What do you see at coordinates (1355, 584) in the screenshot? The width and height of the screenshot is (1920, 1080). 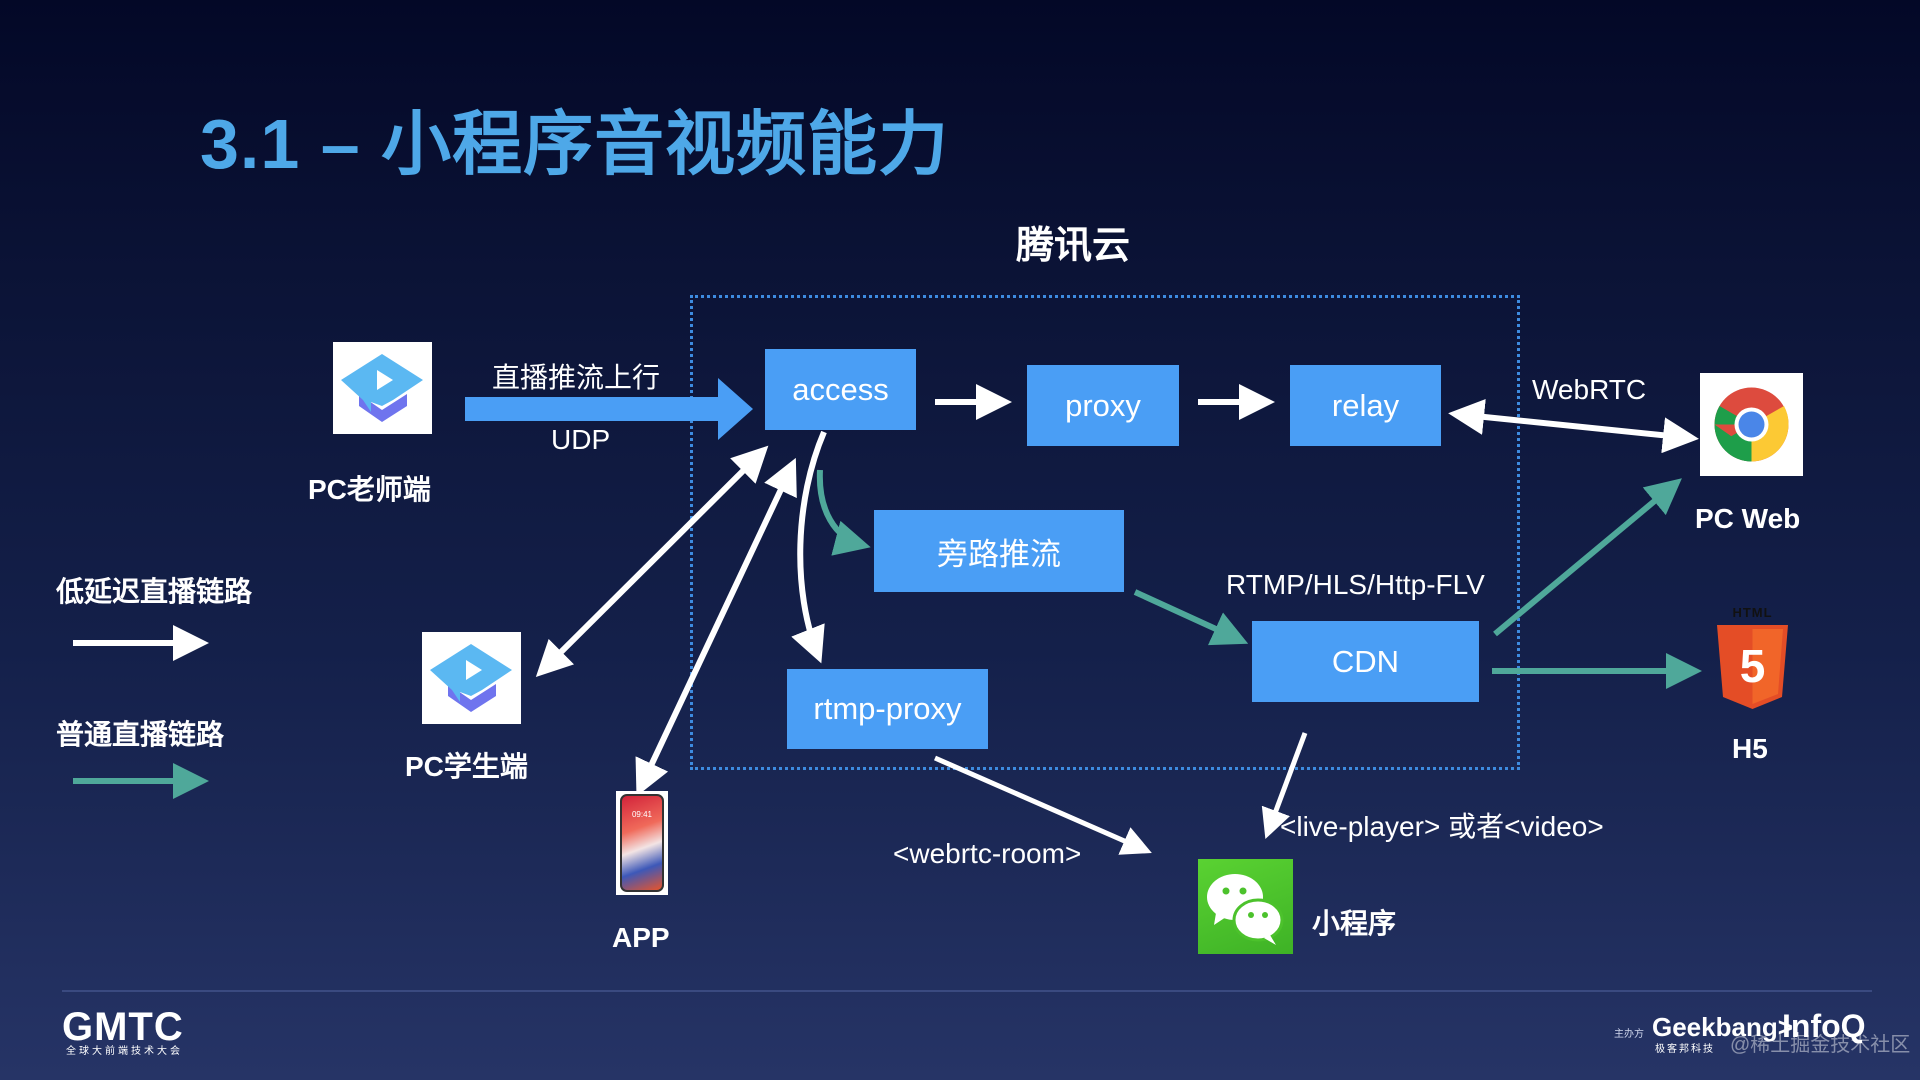 I see `label-cdn-protocols: RTMP/HLS/Http-FLV` at bounding box center [1355, 584].